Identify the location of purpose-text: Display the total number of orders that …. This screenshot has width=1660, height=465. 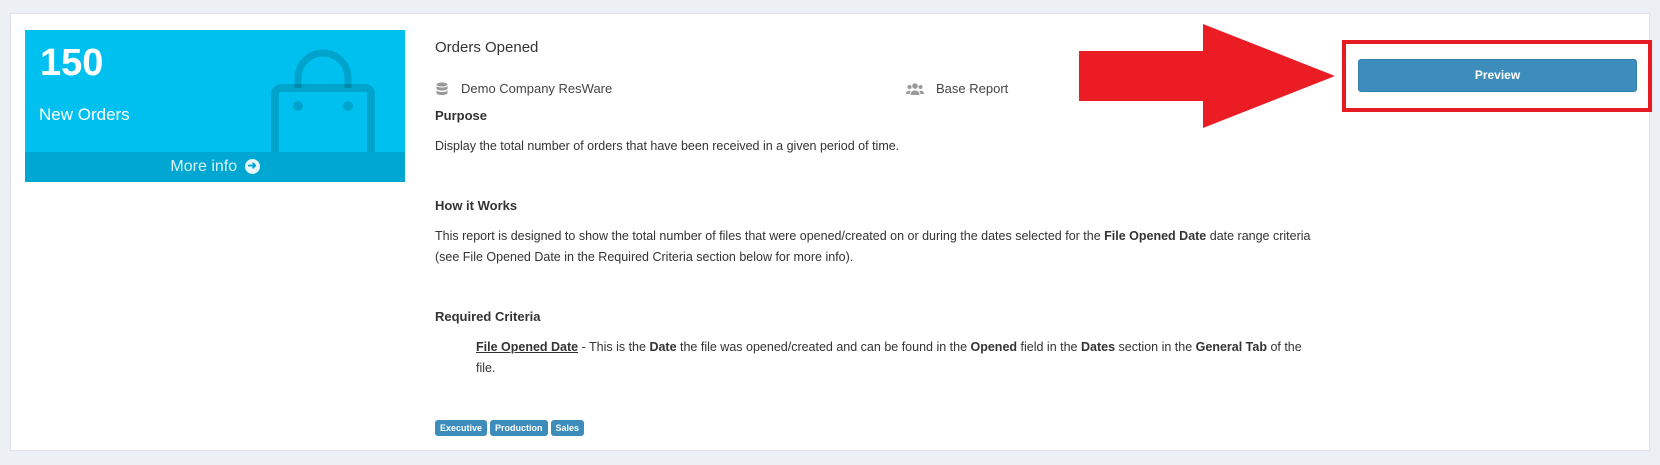
(667, 146).